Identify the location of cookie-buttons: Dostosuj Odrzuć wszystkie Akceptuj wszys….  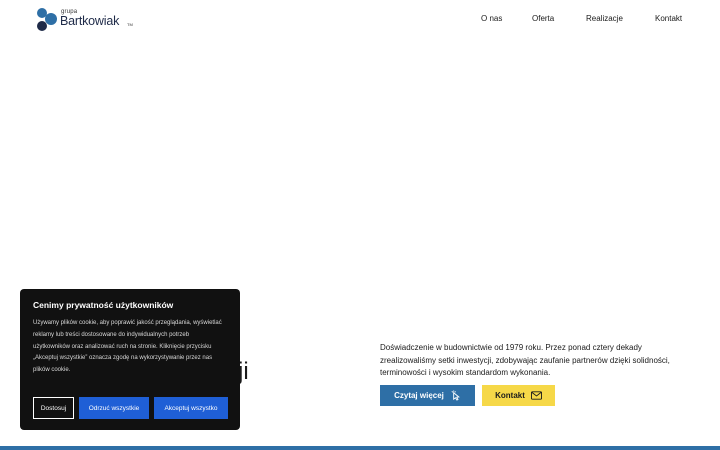
(130, 408).